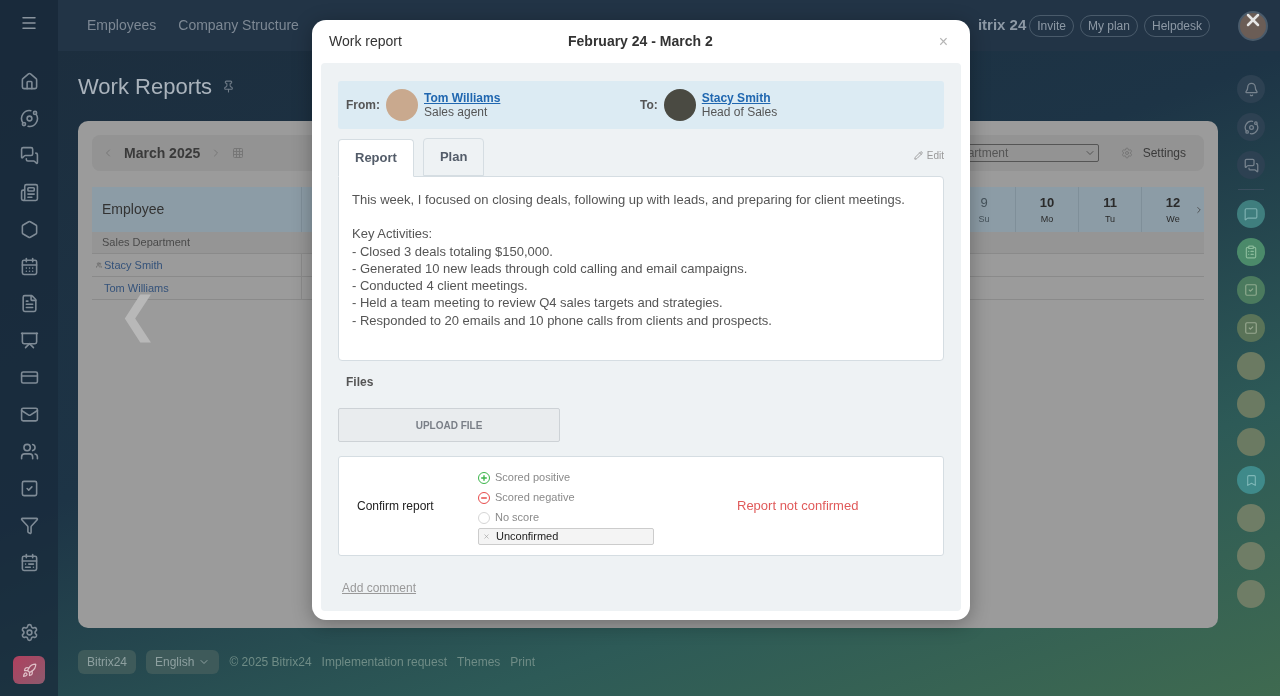 Image resolution: width=1280 pixels, height=696 pixels. Describe the element at coordinates (649, 105) in the screenshot. I see `person-label: To:` at that location.